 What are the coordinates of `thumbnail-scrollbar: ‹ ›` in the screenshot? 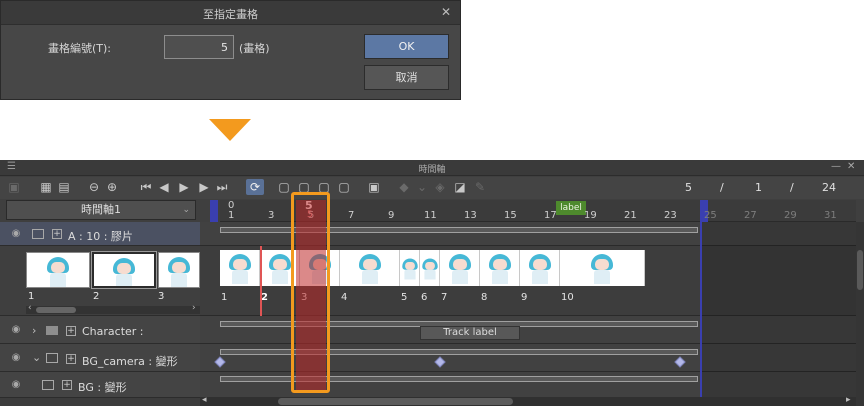 It's located at (113, 308).